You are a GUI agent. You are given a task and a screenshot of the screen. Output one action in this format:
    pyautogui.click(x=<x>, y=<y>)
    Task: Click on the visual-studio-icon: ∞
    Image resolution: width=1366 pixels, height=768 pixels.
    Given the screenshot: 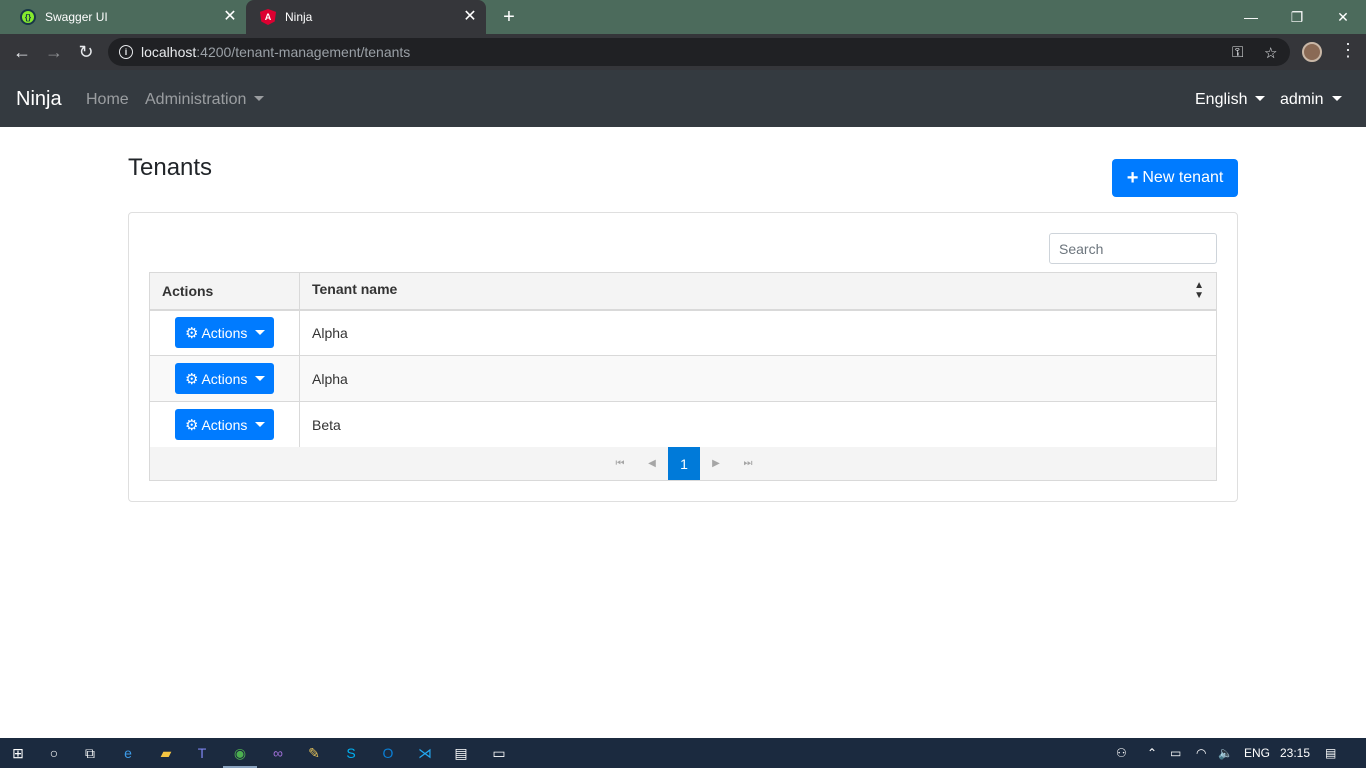 What is the action you would take?
    pyautogui.click(x=278, y=753)
    